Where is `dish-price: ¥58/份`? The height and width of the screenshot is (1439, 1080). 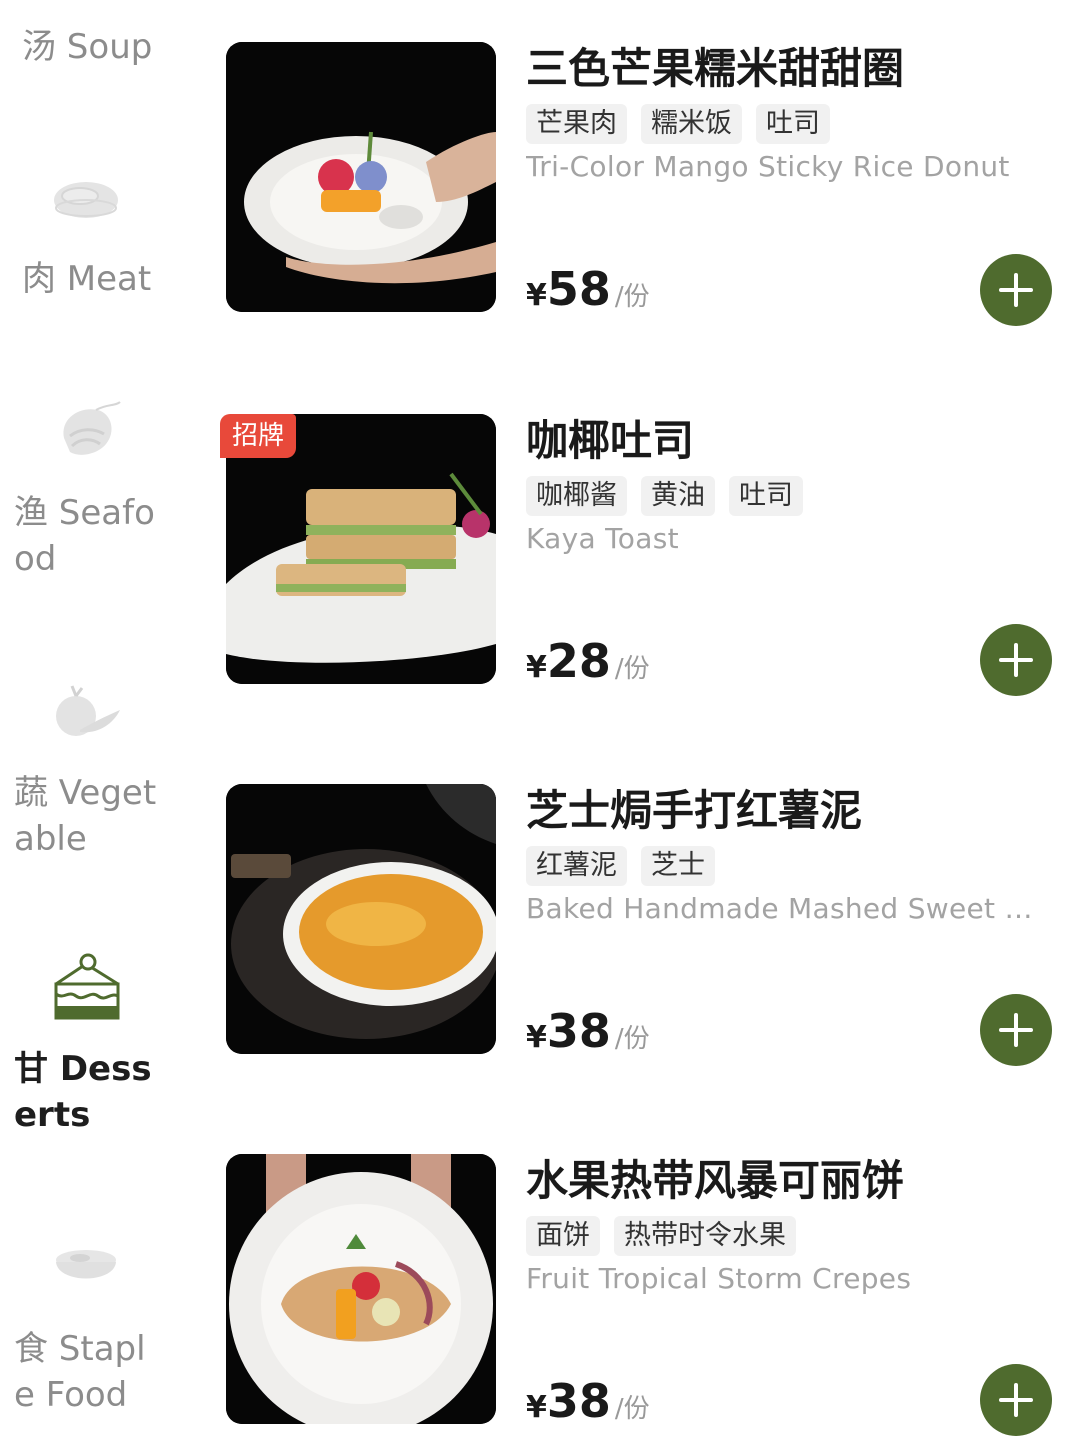
dish-price: ¥58/份 is located at coordinates (588, 289).